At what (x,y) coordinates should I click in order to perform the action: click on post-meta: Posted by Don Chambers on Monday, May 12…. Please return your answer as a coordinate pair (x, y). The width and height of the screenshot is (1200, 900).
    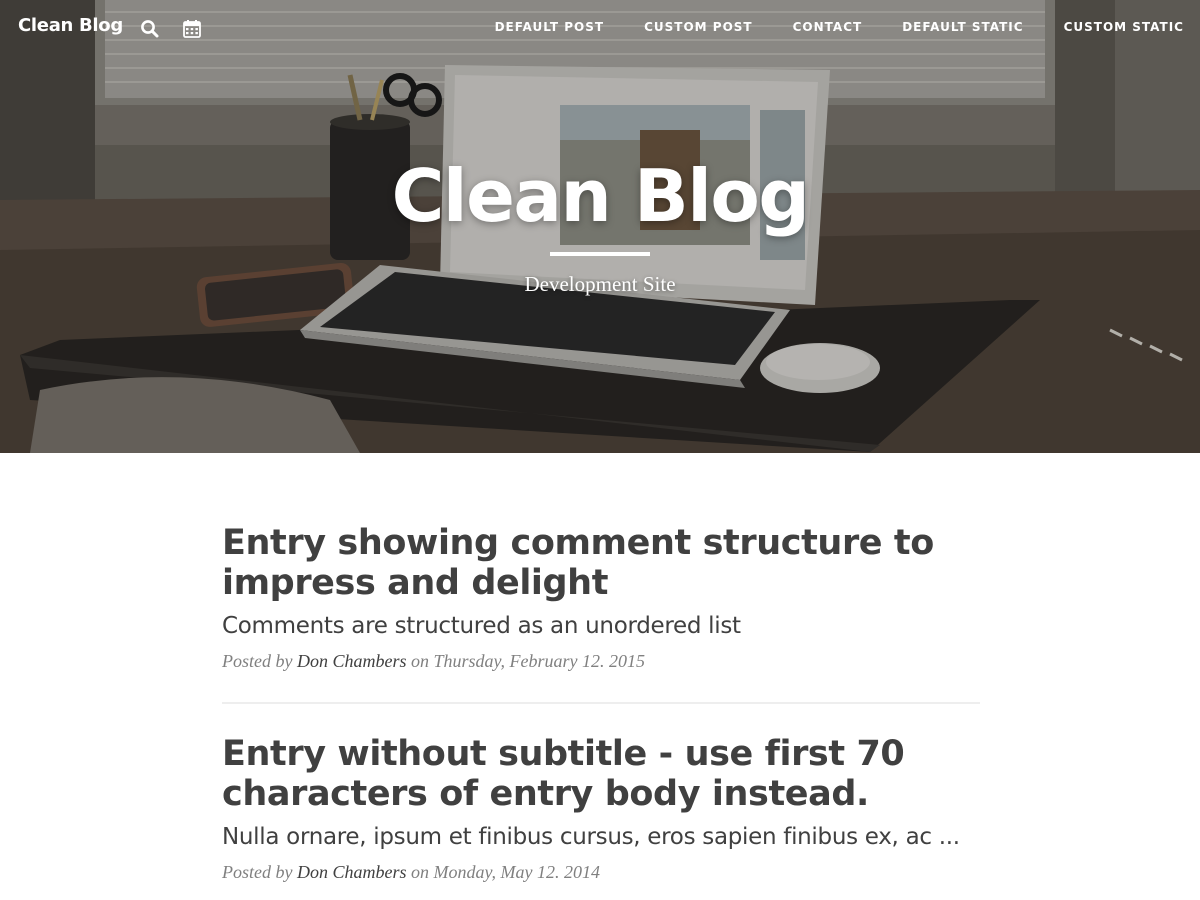
    Looking at the image, I should click on (601, 872).